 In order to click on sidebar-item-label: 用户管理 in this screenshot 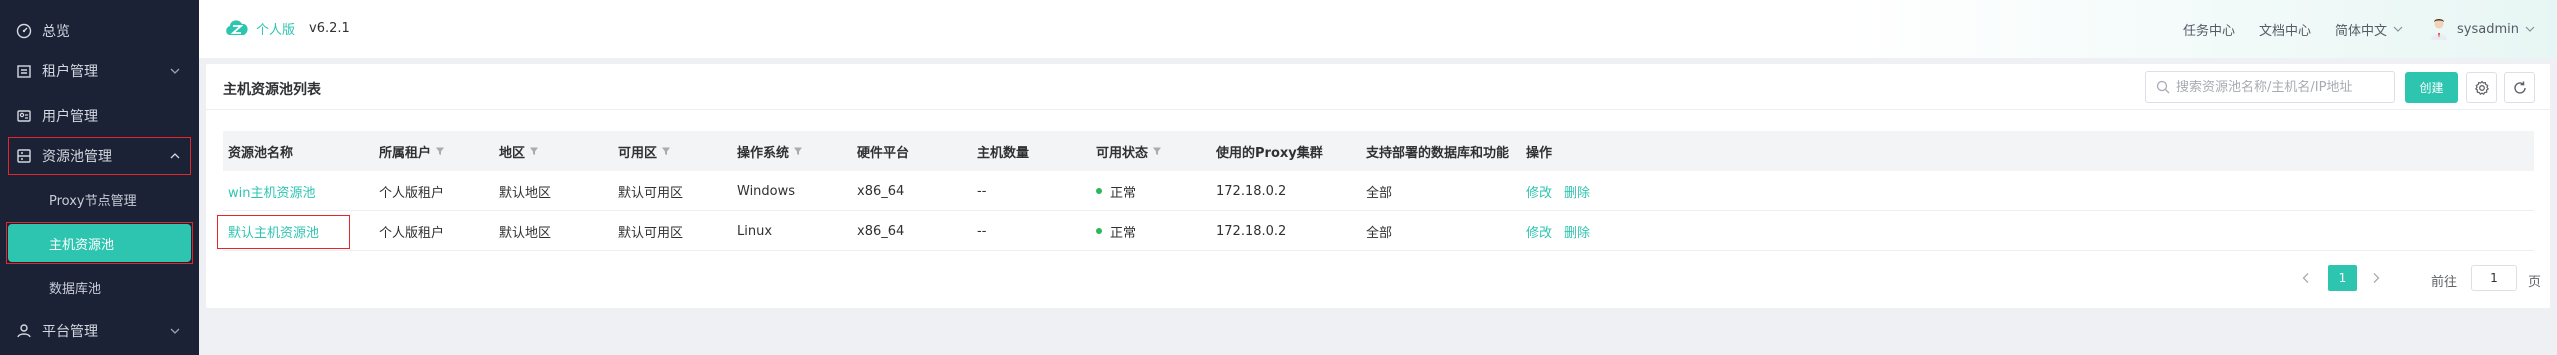, I will do `click(70, 117)`.